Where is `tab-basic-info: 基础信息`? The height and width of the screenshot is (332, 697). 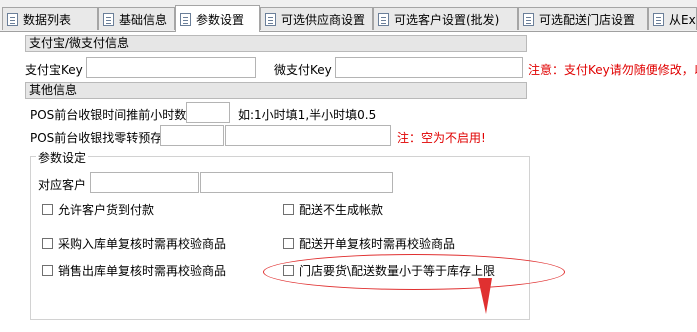
tab-basic-info: 基础信息 is located at coordinates (136, 18).